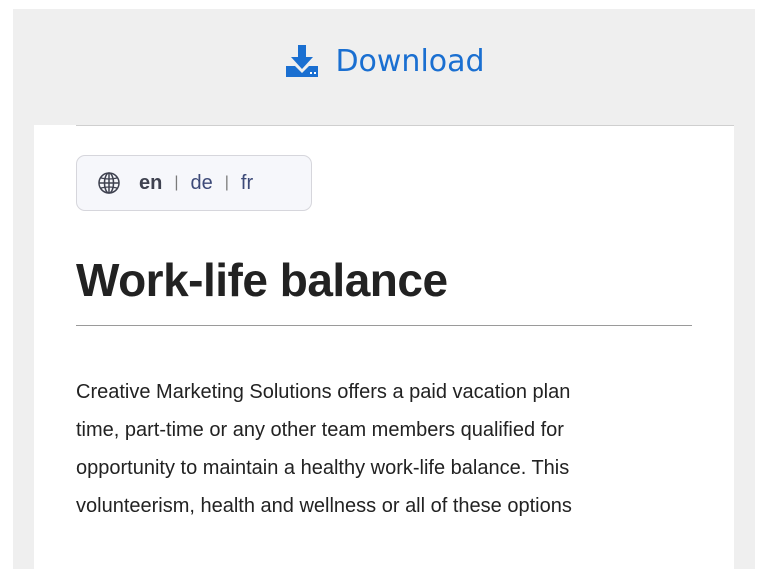 The width and height of the screenshot is (760, 571). I want to click on download-button: Download, so click(384, 61).